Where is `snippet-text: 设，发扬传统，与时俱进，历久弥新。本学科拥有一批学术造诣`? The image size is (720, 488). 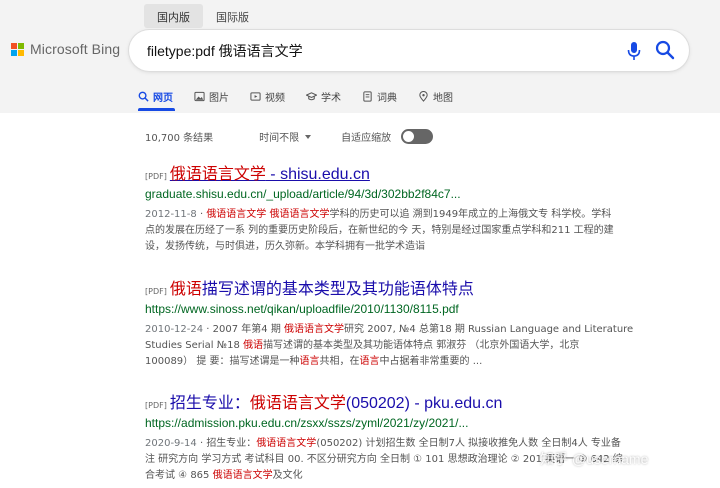
snippet-text: 设，发扬传统，与时俱进，历久弥新。本学科拥有一批学术造诣 is located at coordinates (285, 246).